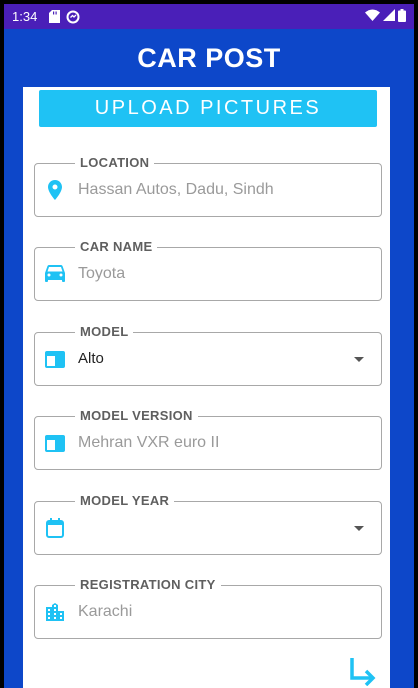 This screenshot has height=688, width=418. I want to click on car-icon, so click(55, 274).